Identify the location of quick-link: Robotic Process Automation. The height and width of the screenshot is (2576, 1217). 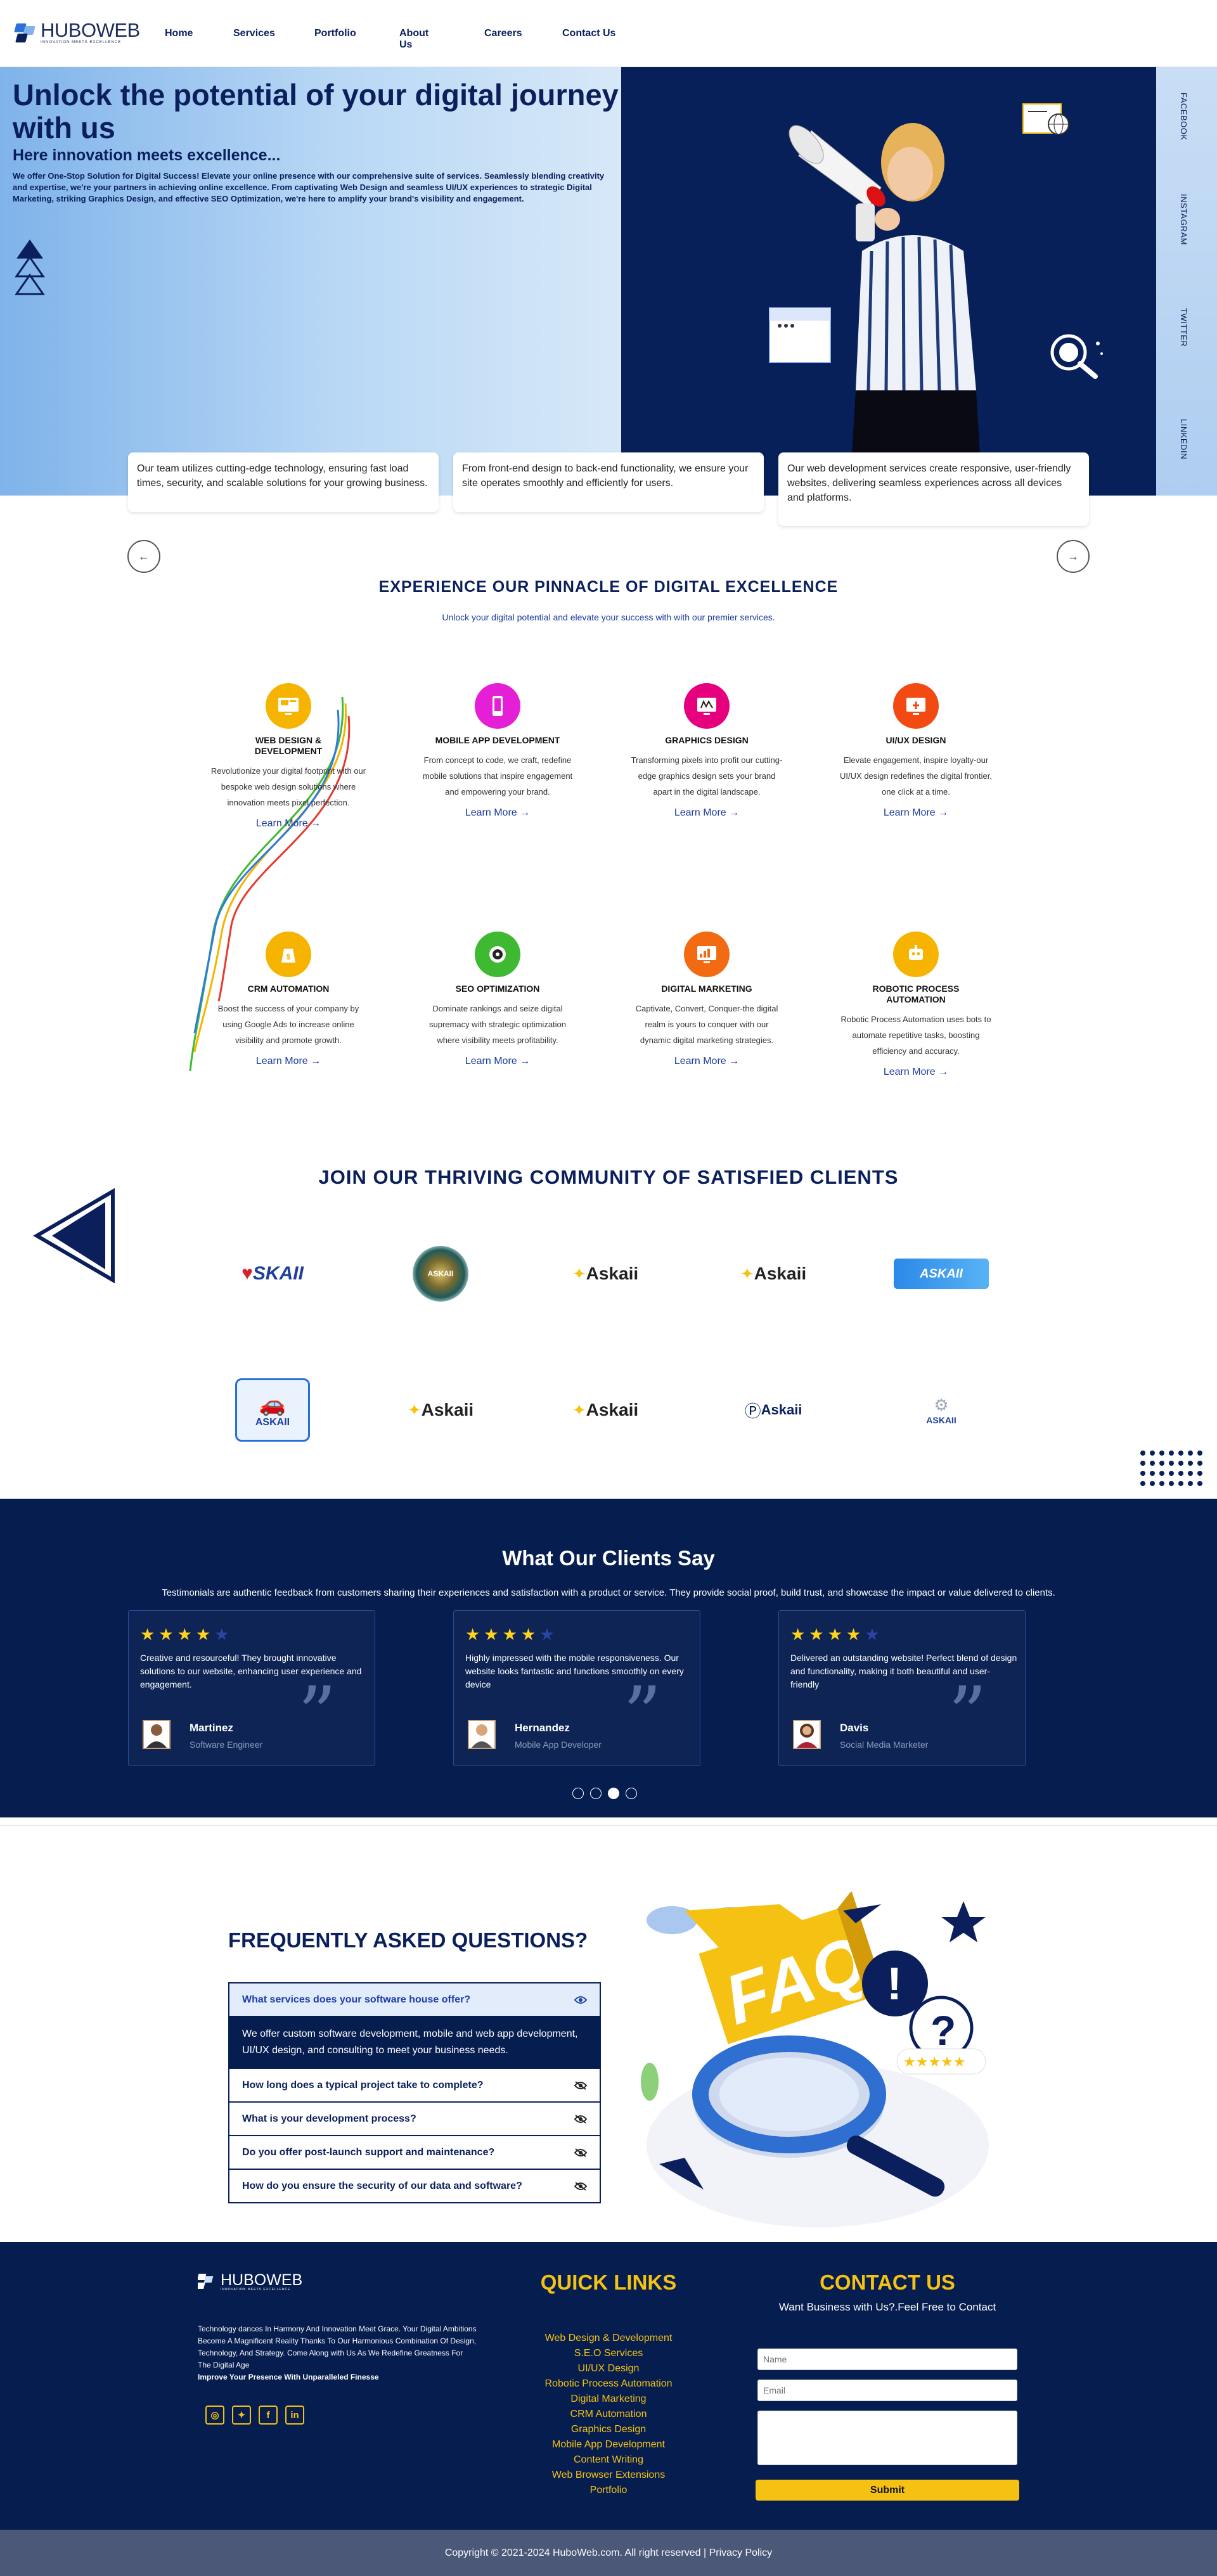
(608, 2384).